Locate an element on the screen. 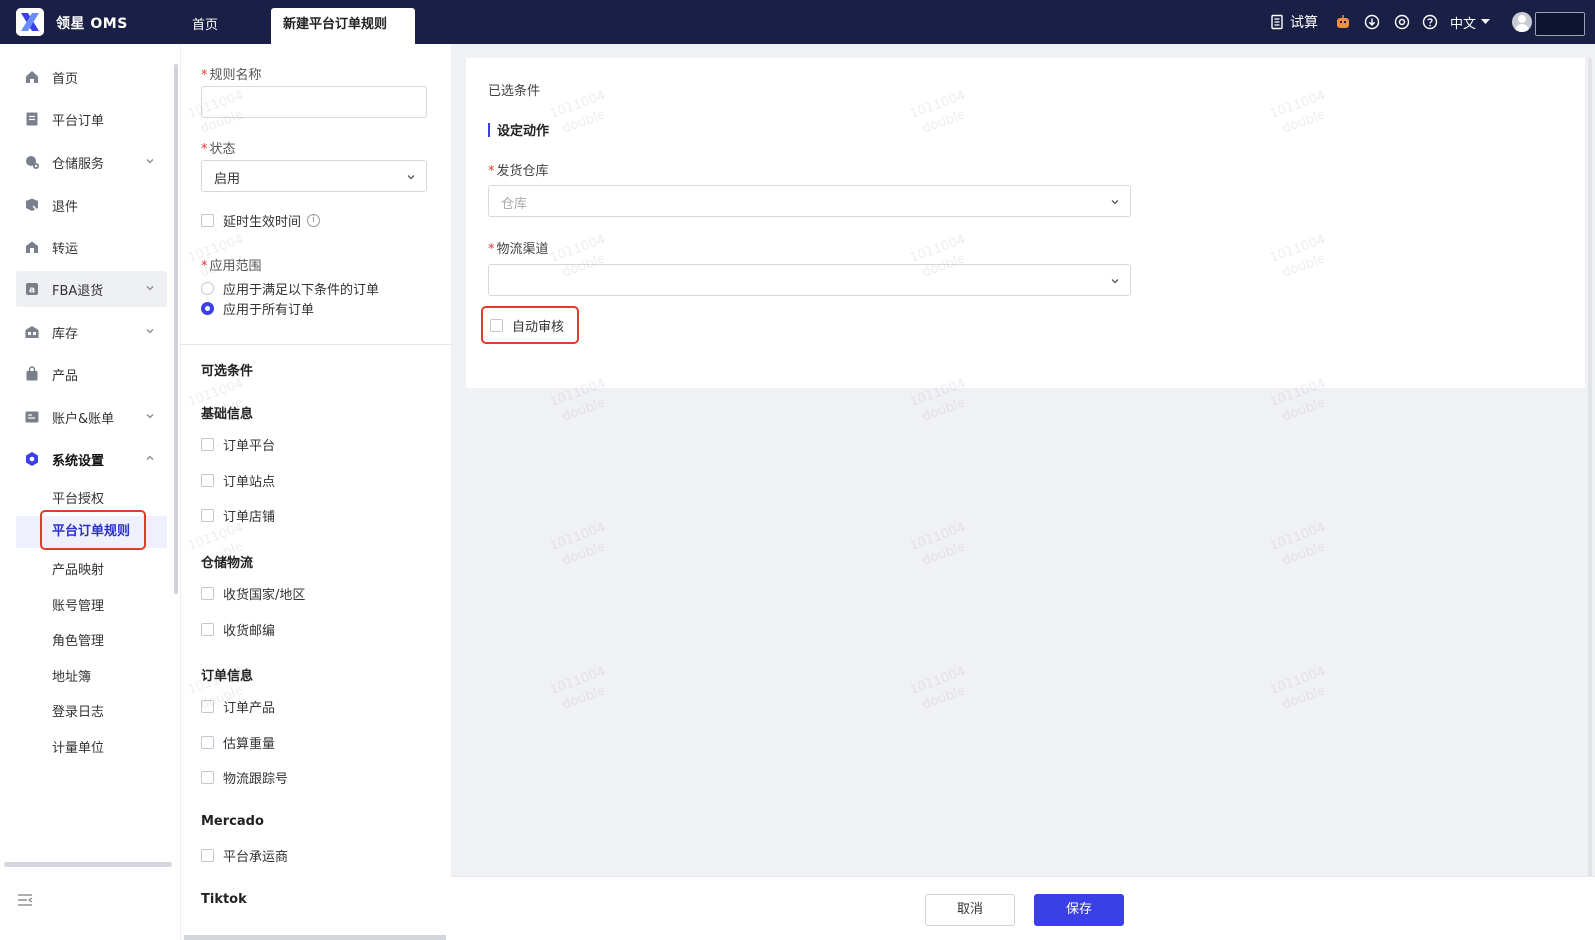 The image size is (1595, 940). svg-text: a is located at coordinates (32, 291).